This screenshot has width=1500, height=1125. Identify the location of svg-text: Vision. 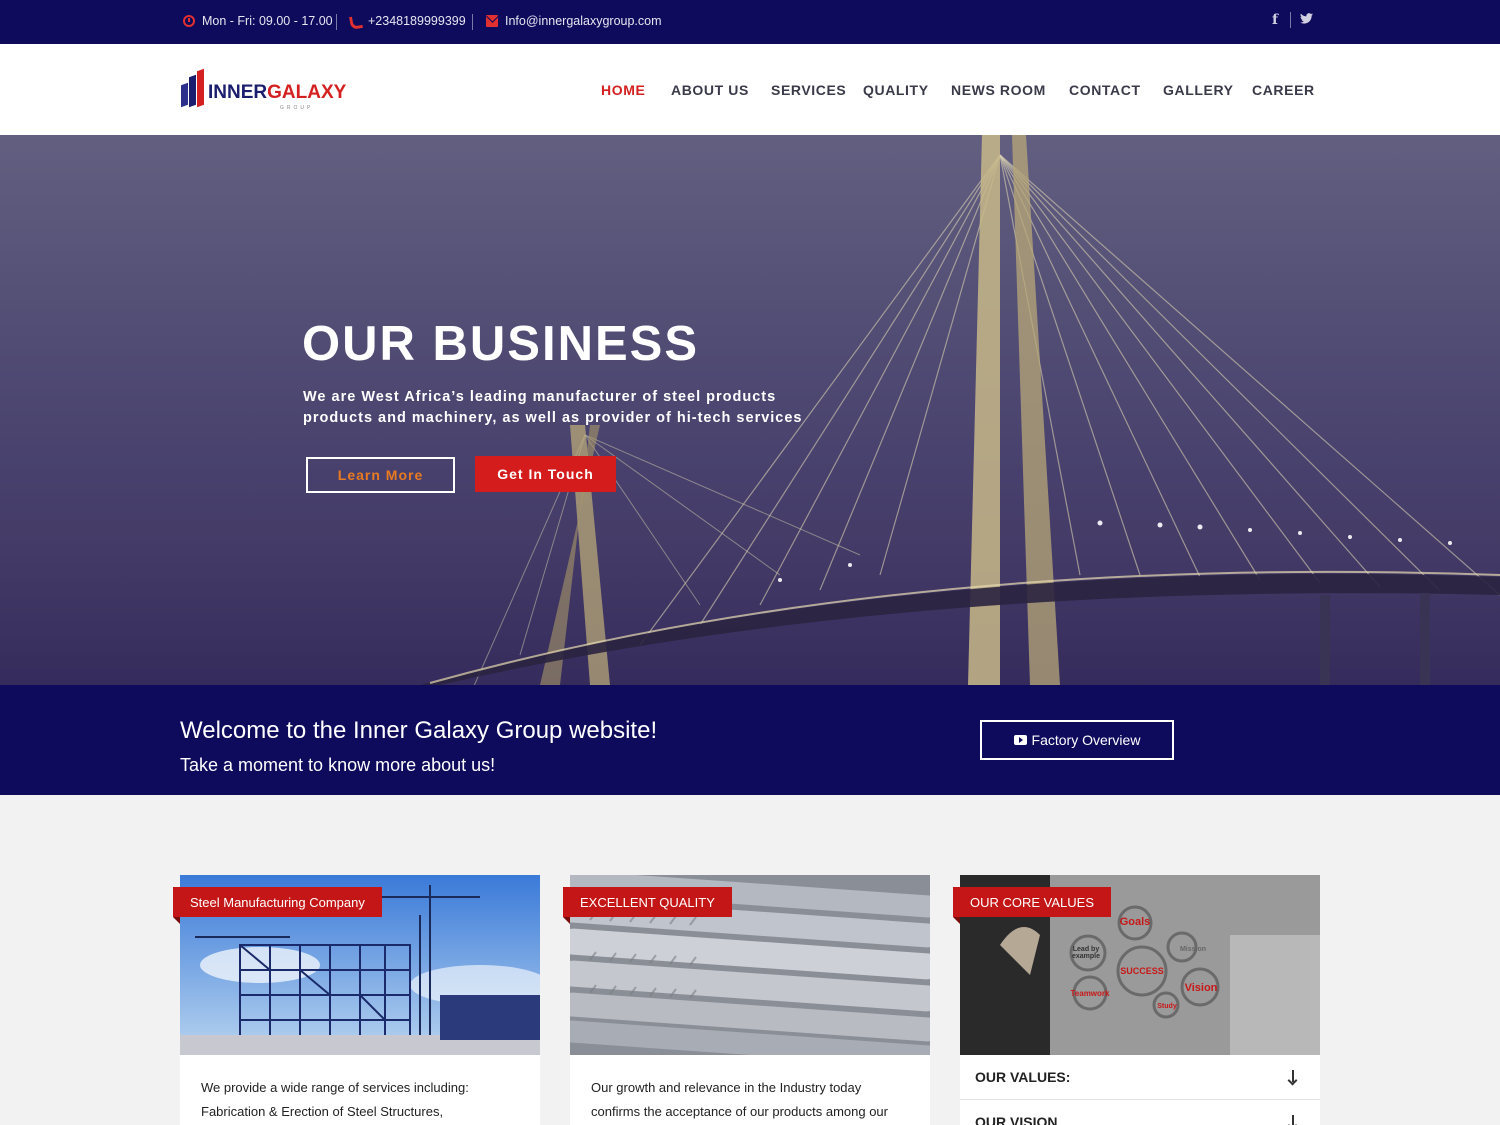
(1201, 988).